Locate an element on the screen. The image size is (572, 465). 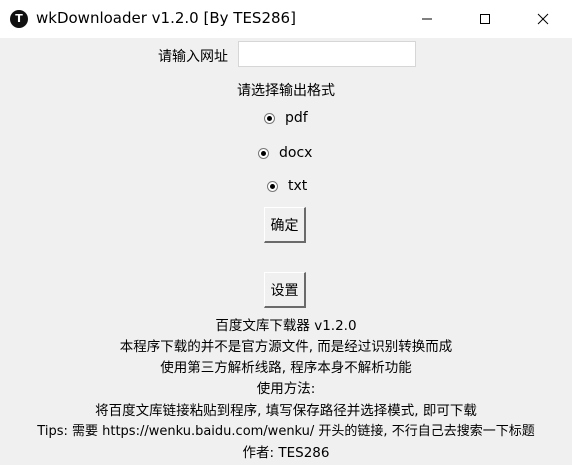
info-line-usage: 将百度文库链接粘贴到程序, 填写保存路径并选择模式, 即可下载 is located at coordinates (286, 411).